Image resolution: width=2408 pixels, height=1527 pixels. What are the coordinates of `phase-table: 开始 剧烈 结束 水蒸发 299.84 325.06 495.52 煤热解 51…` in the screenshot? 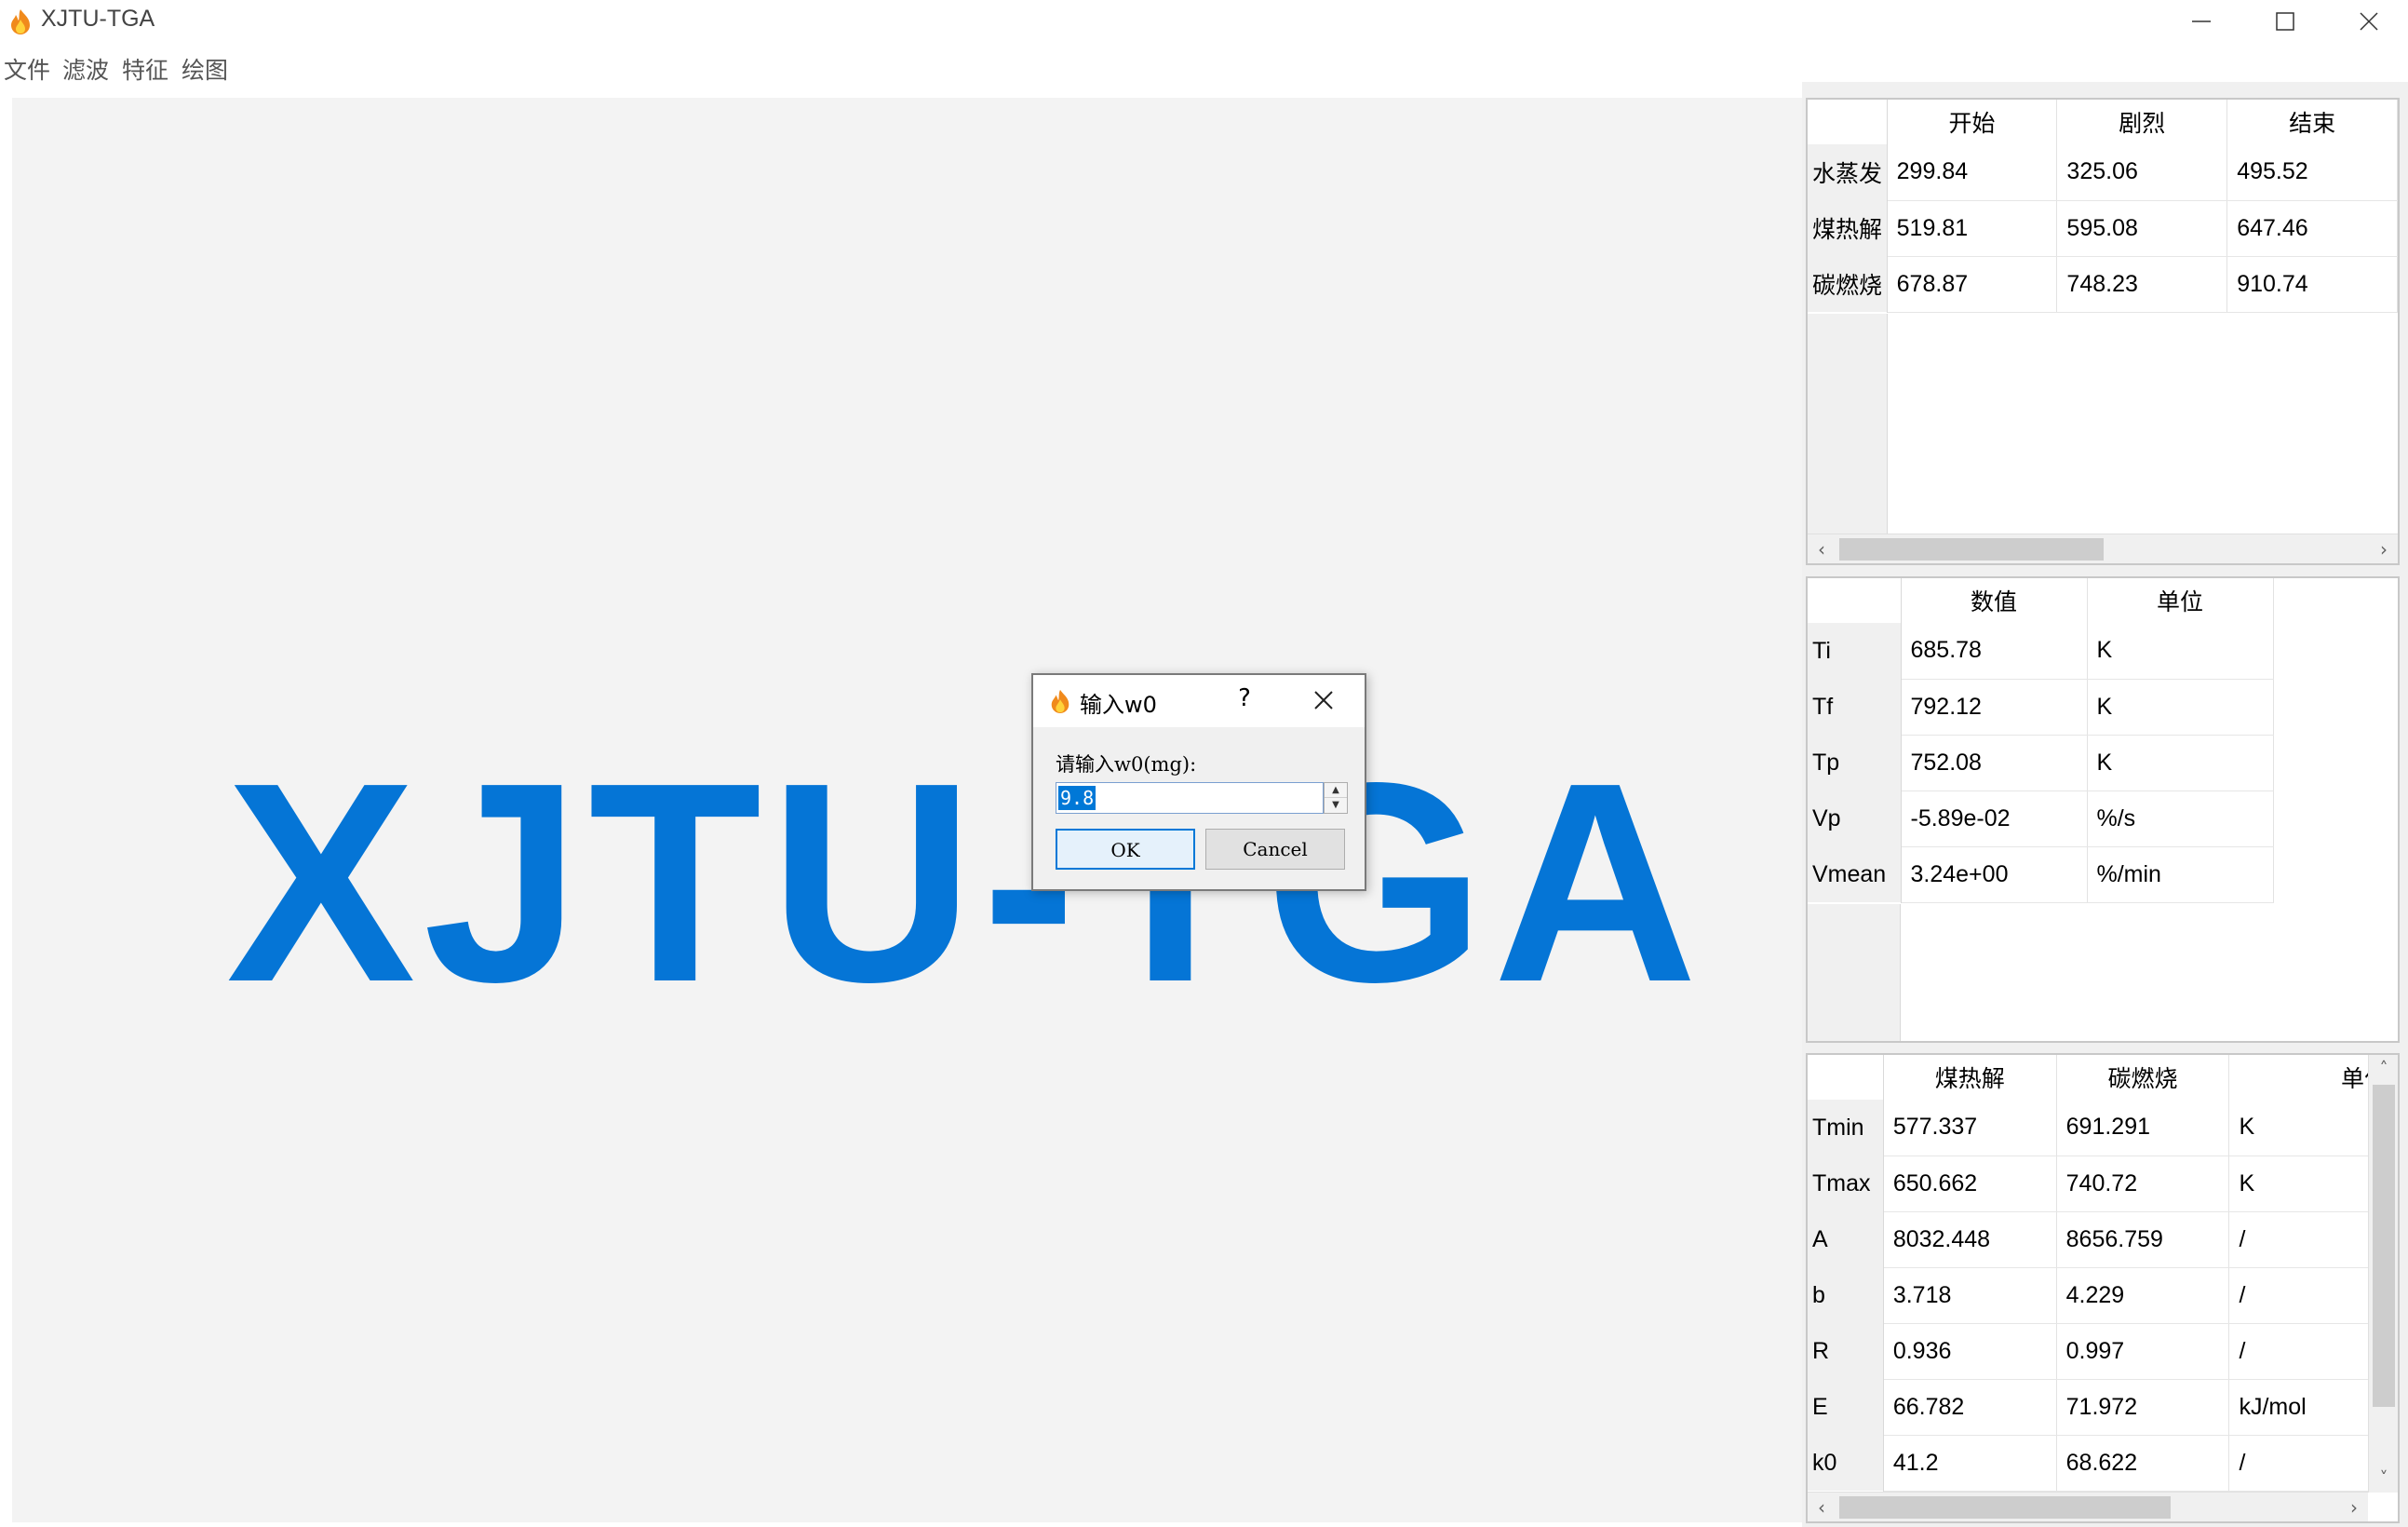 It's located at (2103, 331).